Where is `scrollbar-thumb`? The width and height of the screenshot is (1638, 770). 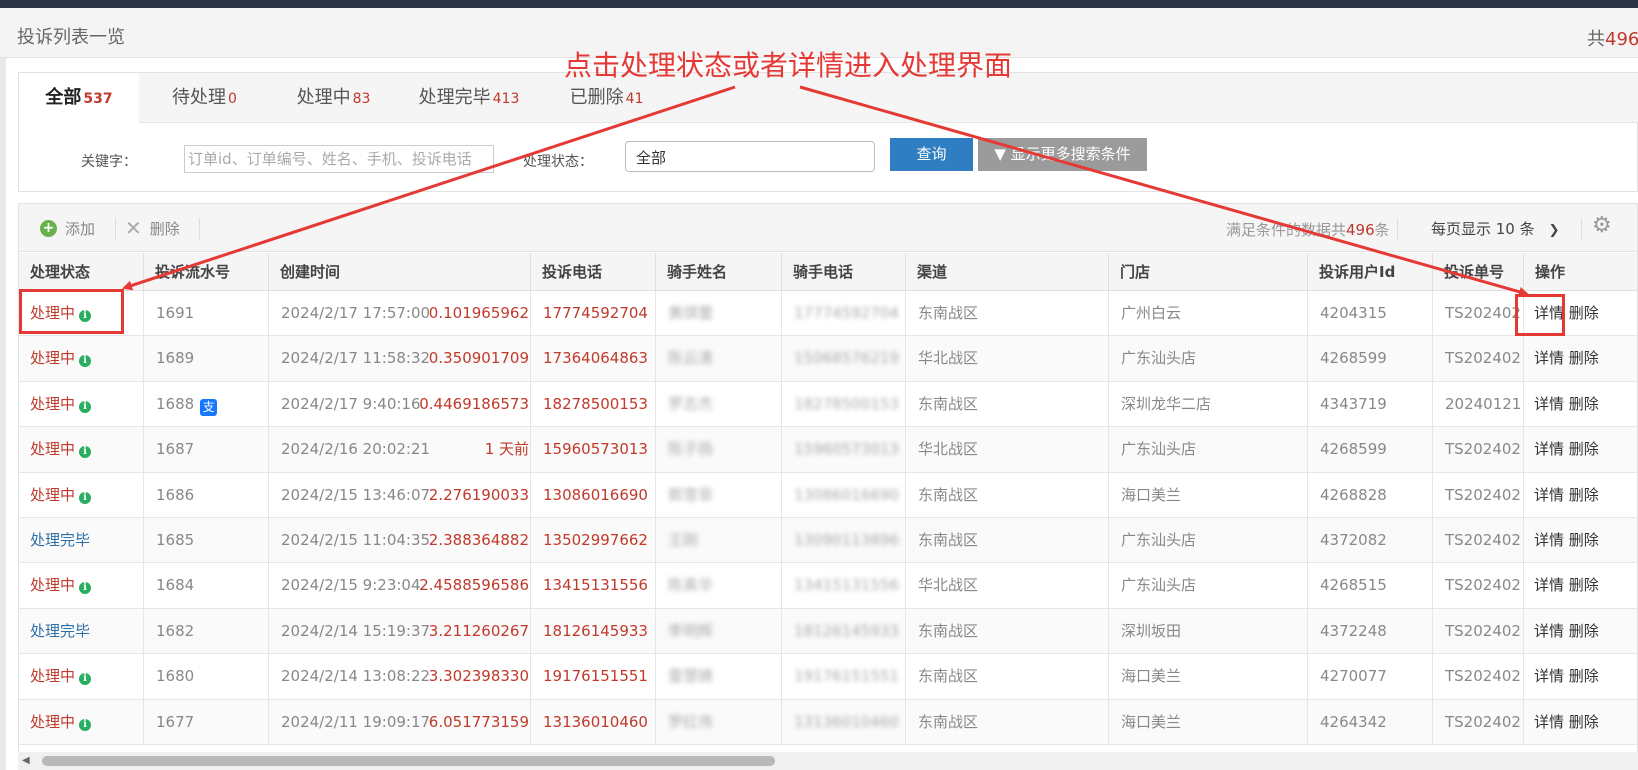
scrollbar-thumb is located at coordinates (408, 761).